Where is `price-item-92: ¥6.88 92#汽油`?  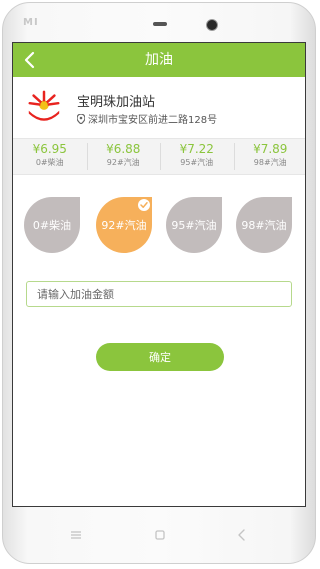 price-item-92: ¥6.88 92#汽油 is located at coordinates (123, 156).